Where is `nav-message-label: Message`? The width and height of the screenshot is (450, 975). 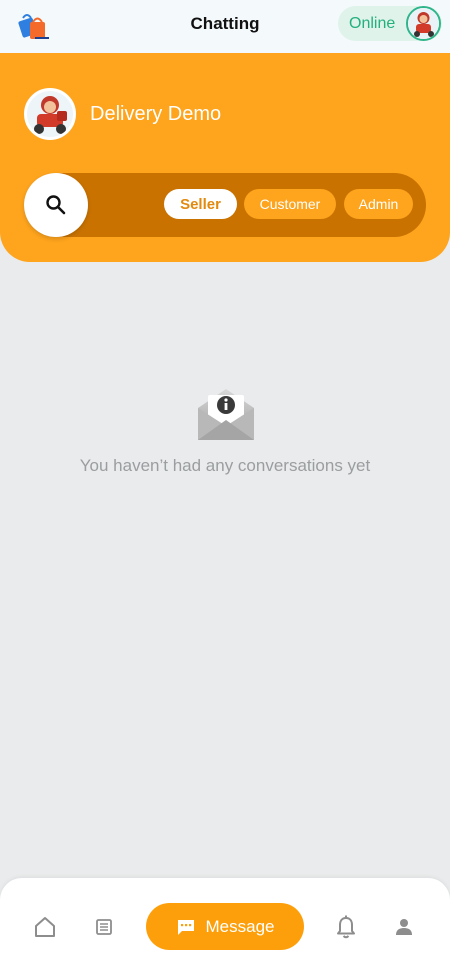
nav-message-label: Message is located at coordinates (240, 926).